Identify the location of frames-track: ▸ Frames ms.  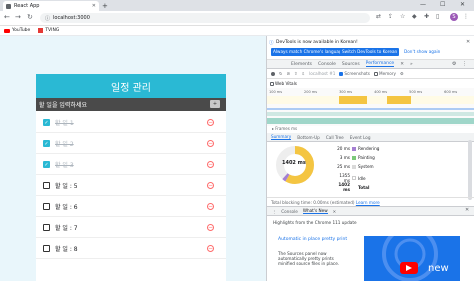
(370, 129).